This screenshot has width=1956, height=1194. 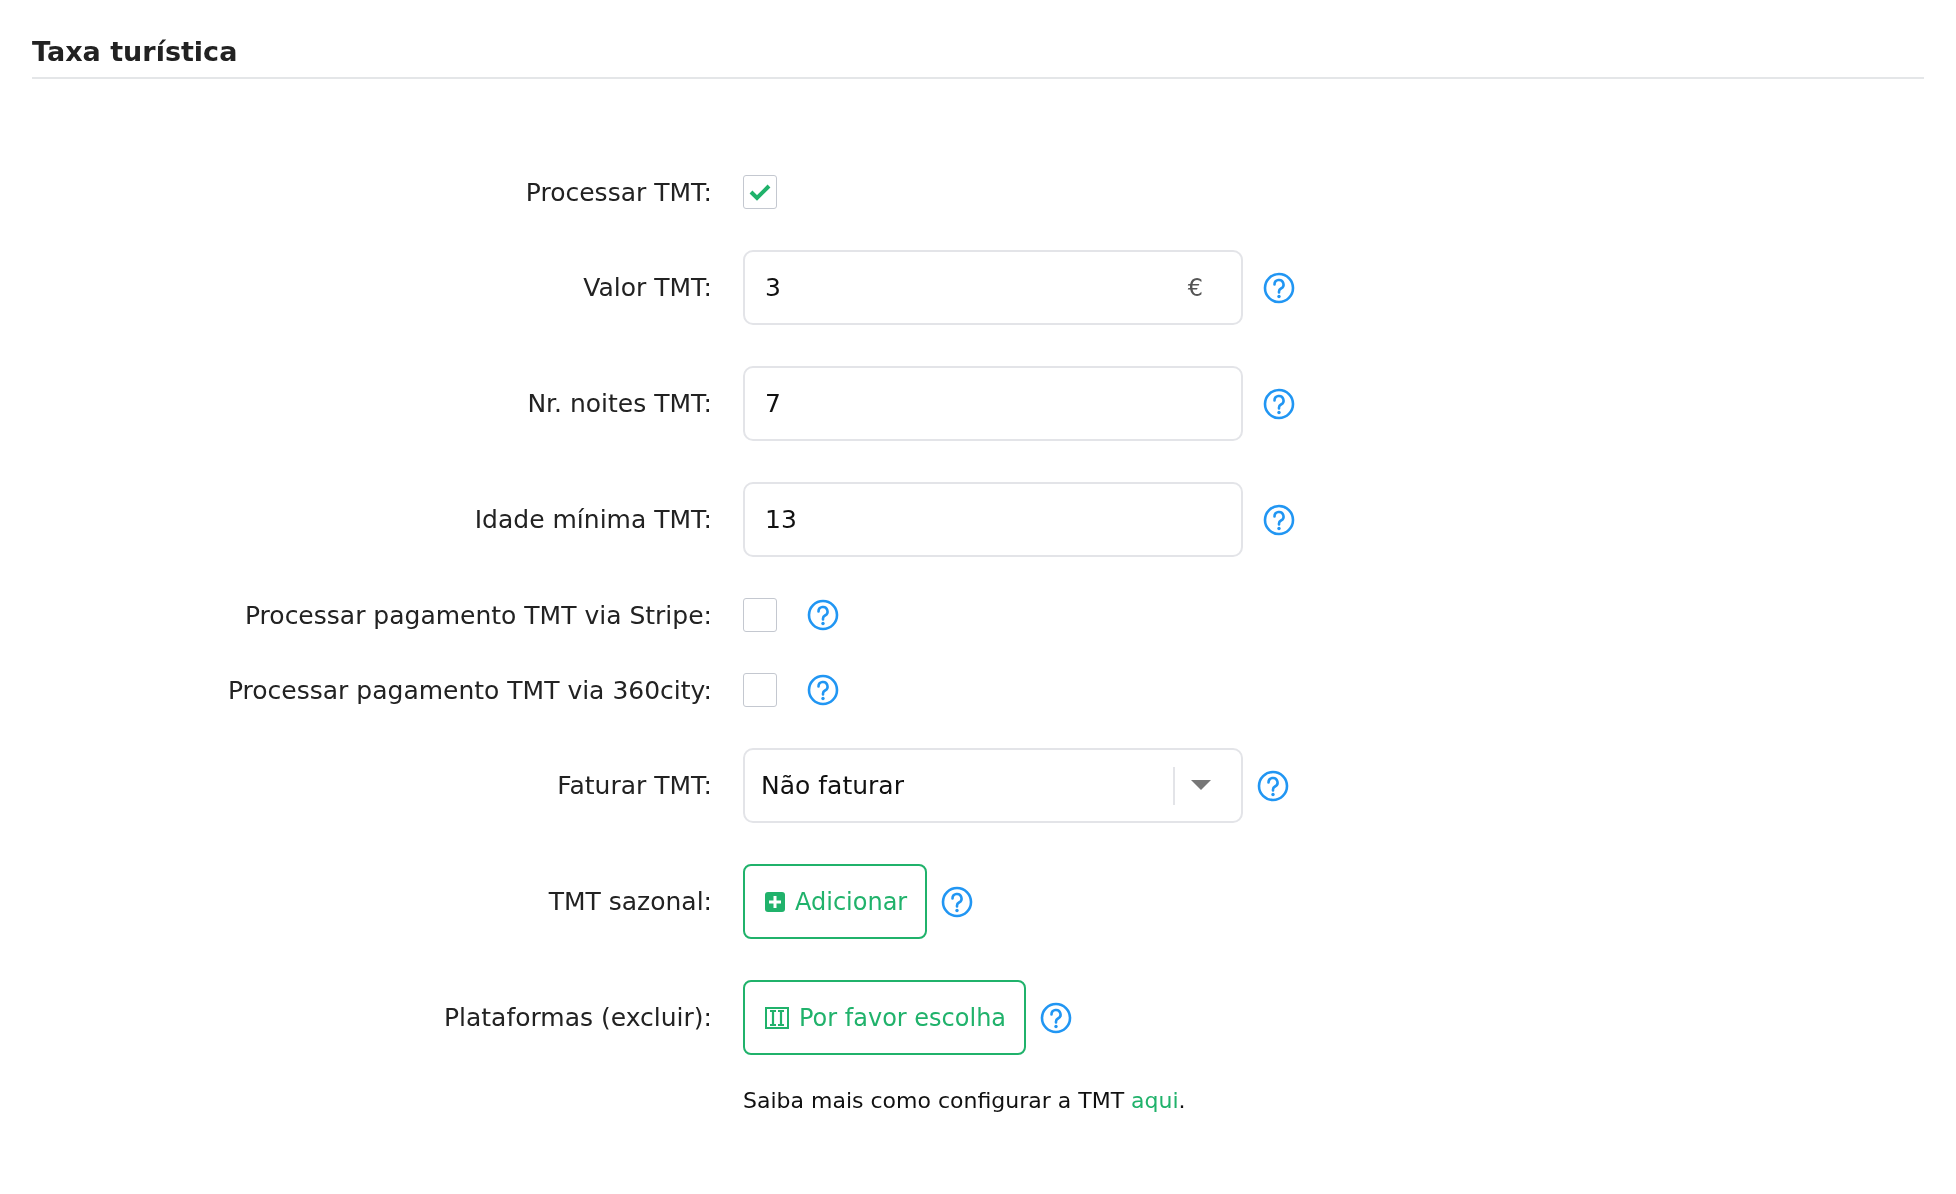 What do you see at coordinates (777, 1017) in the screenshot?
I see `columns-icon` at bounding box center [777, 1017].